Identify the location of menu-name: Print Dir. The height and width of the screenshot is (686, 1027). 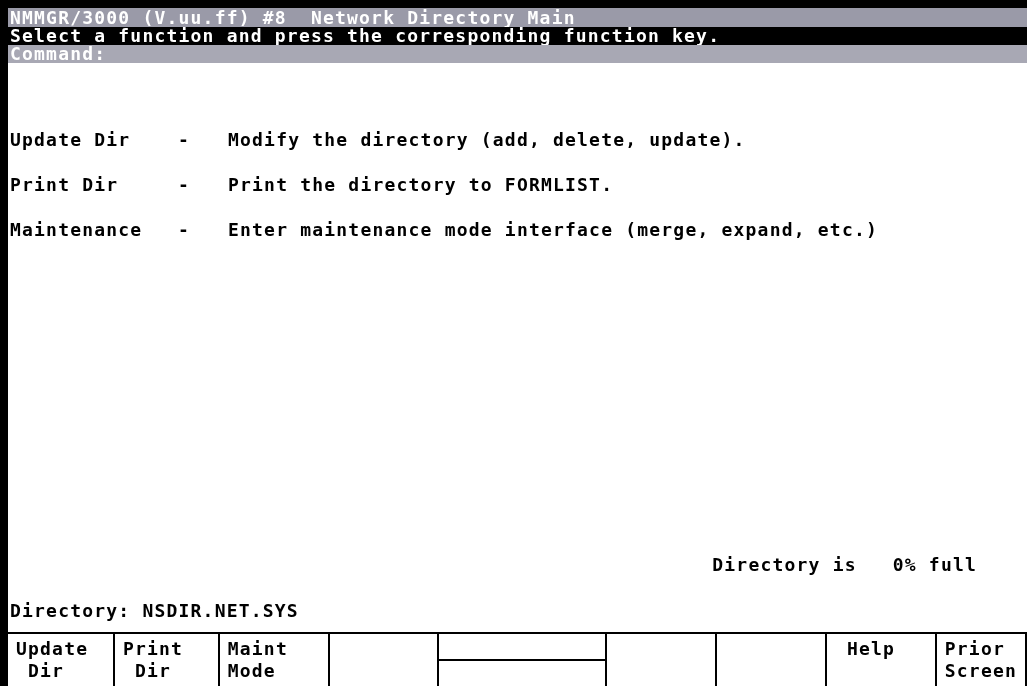
(65, 185).